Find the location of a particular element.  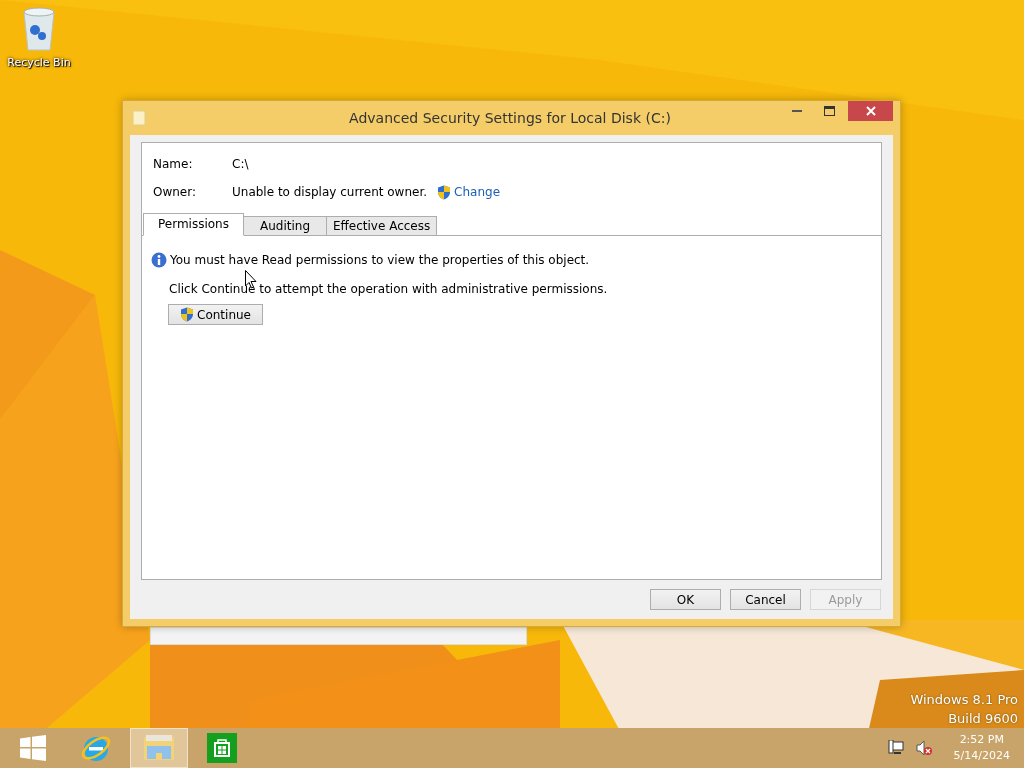

change-link: Change is located at coordinates (477, 192).